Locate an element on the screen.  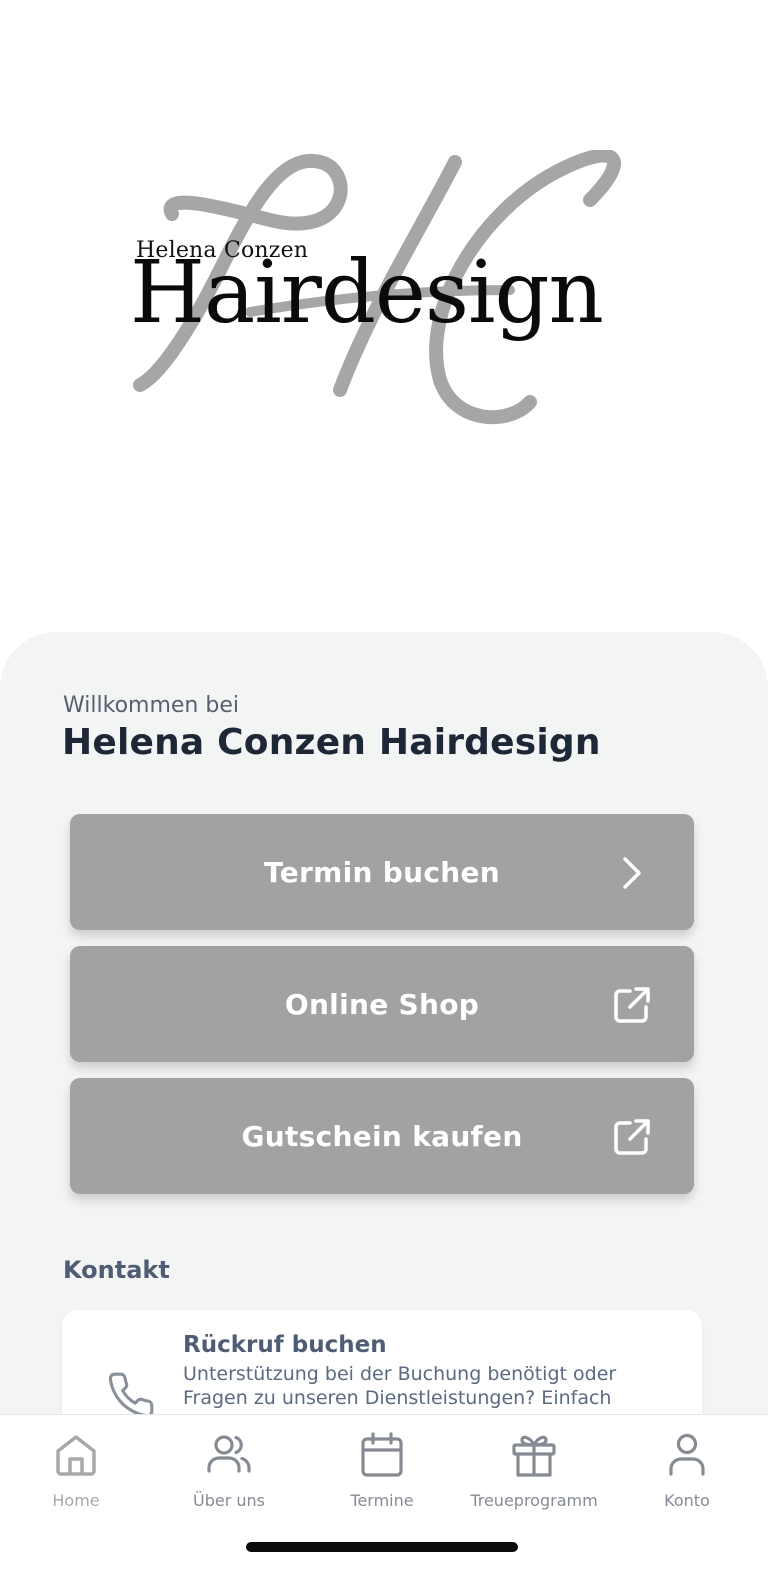
users-icon is located at coordinates (229, 1454).